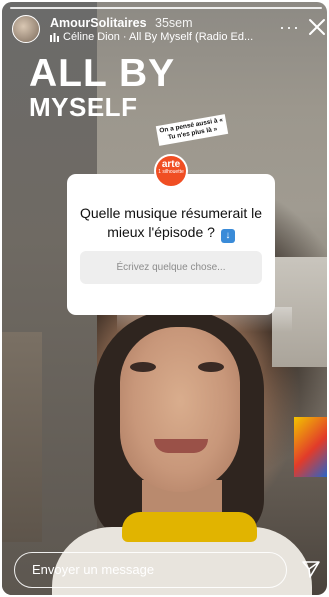 The height and width of the screenshot is (597, 329). What do you see at coordinates (227, 236) in the screenshot?
I see `arrow-down-box-icon: ↓` at bounding box center [227, 236].